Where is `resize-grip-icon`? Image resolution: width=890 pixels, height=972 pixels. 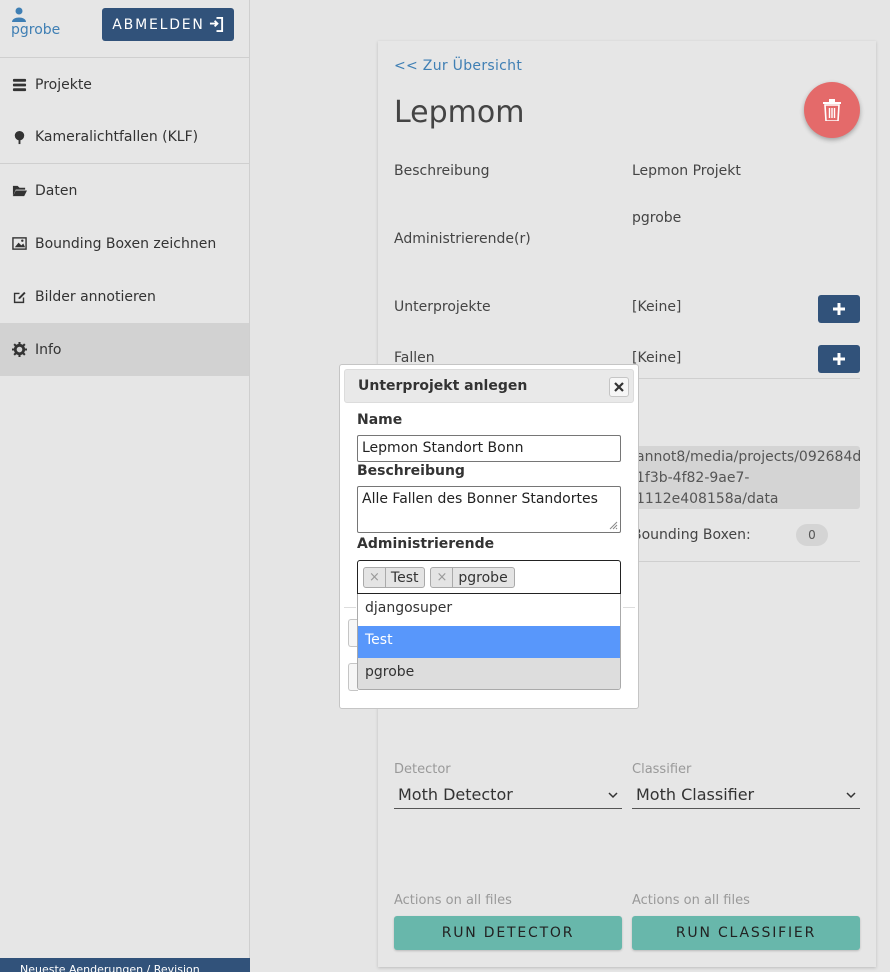
resize-grip-icon is located at coordinates (613, 525).